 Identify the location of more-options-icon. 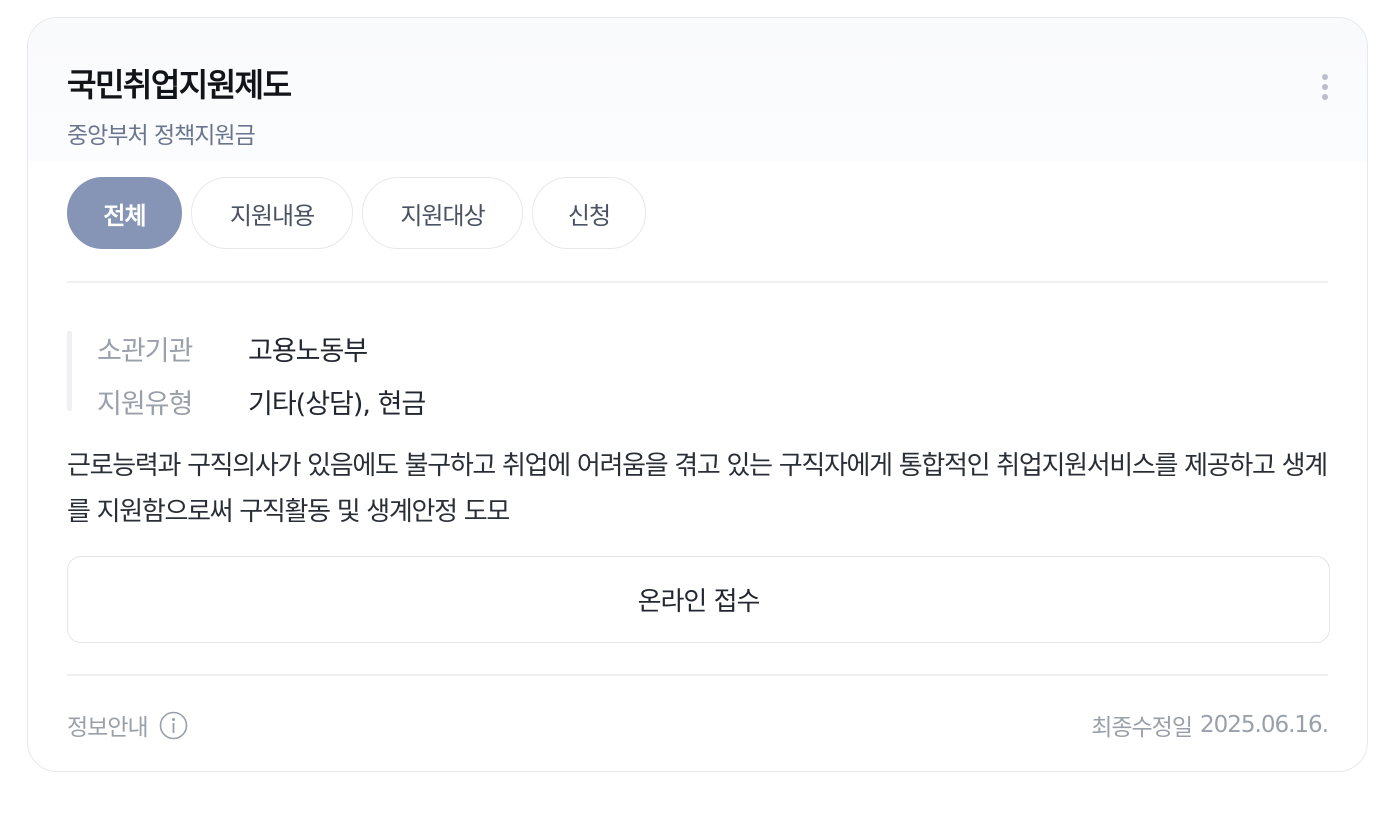
(1325, 87).